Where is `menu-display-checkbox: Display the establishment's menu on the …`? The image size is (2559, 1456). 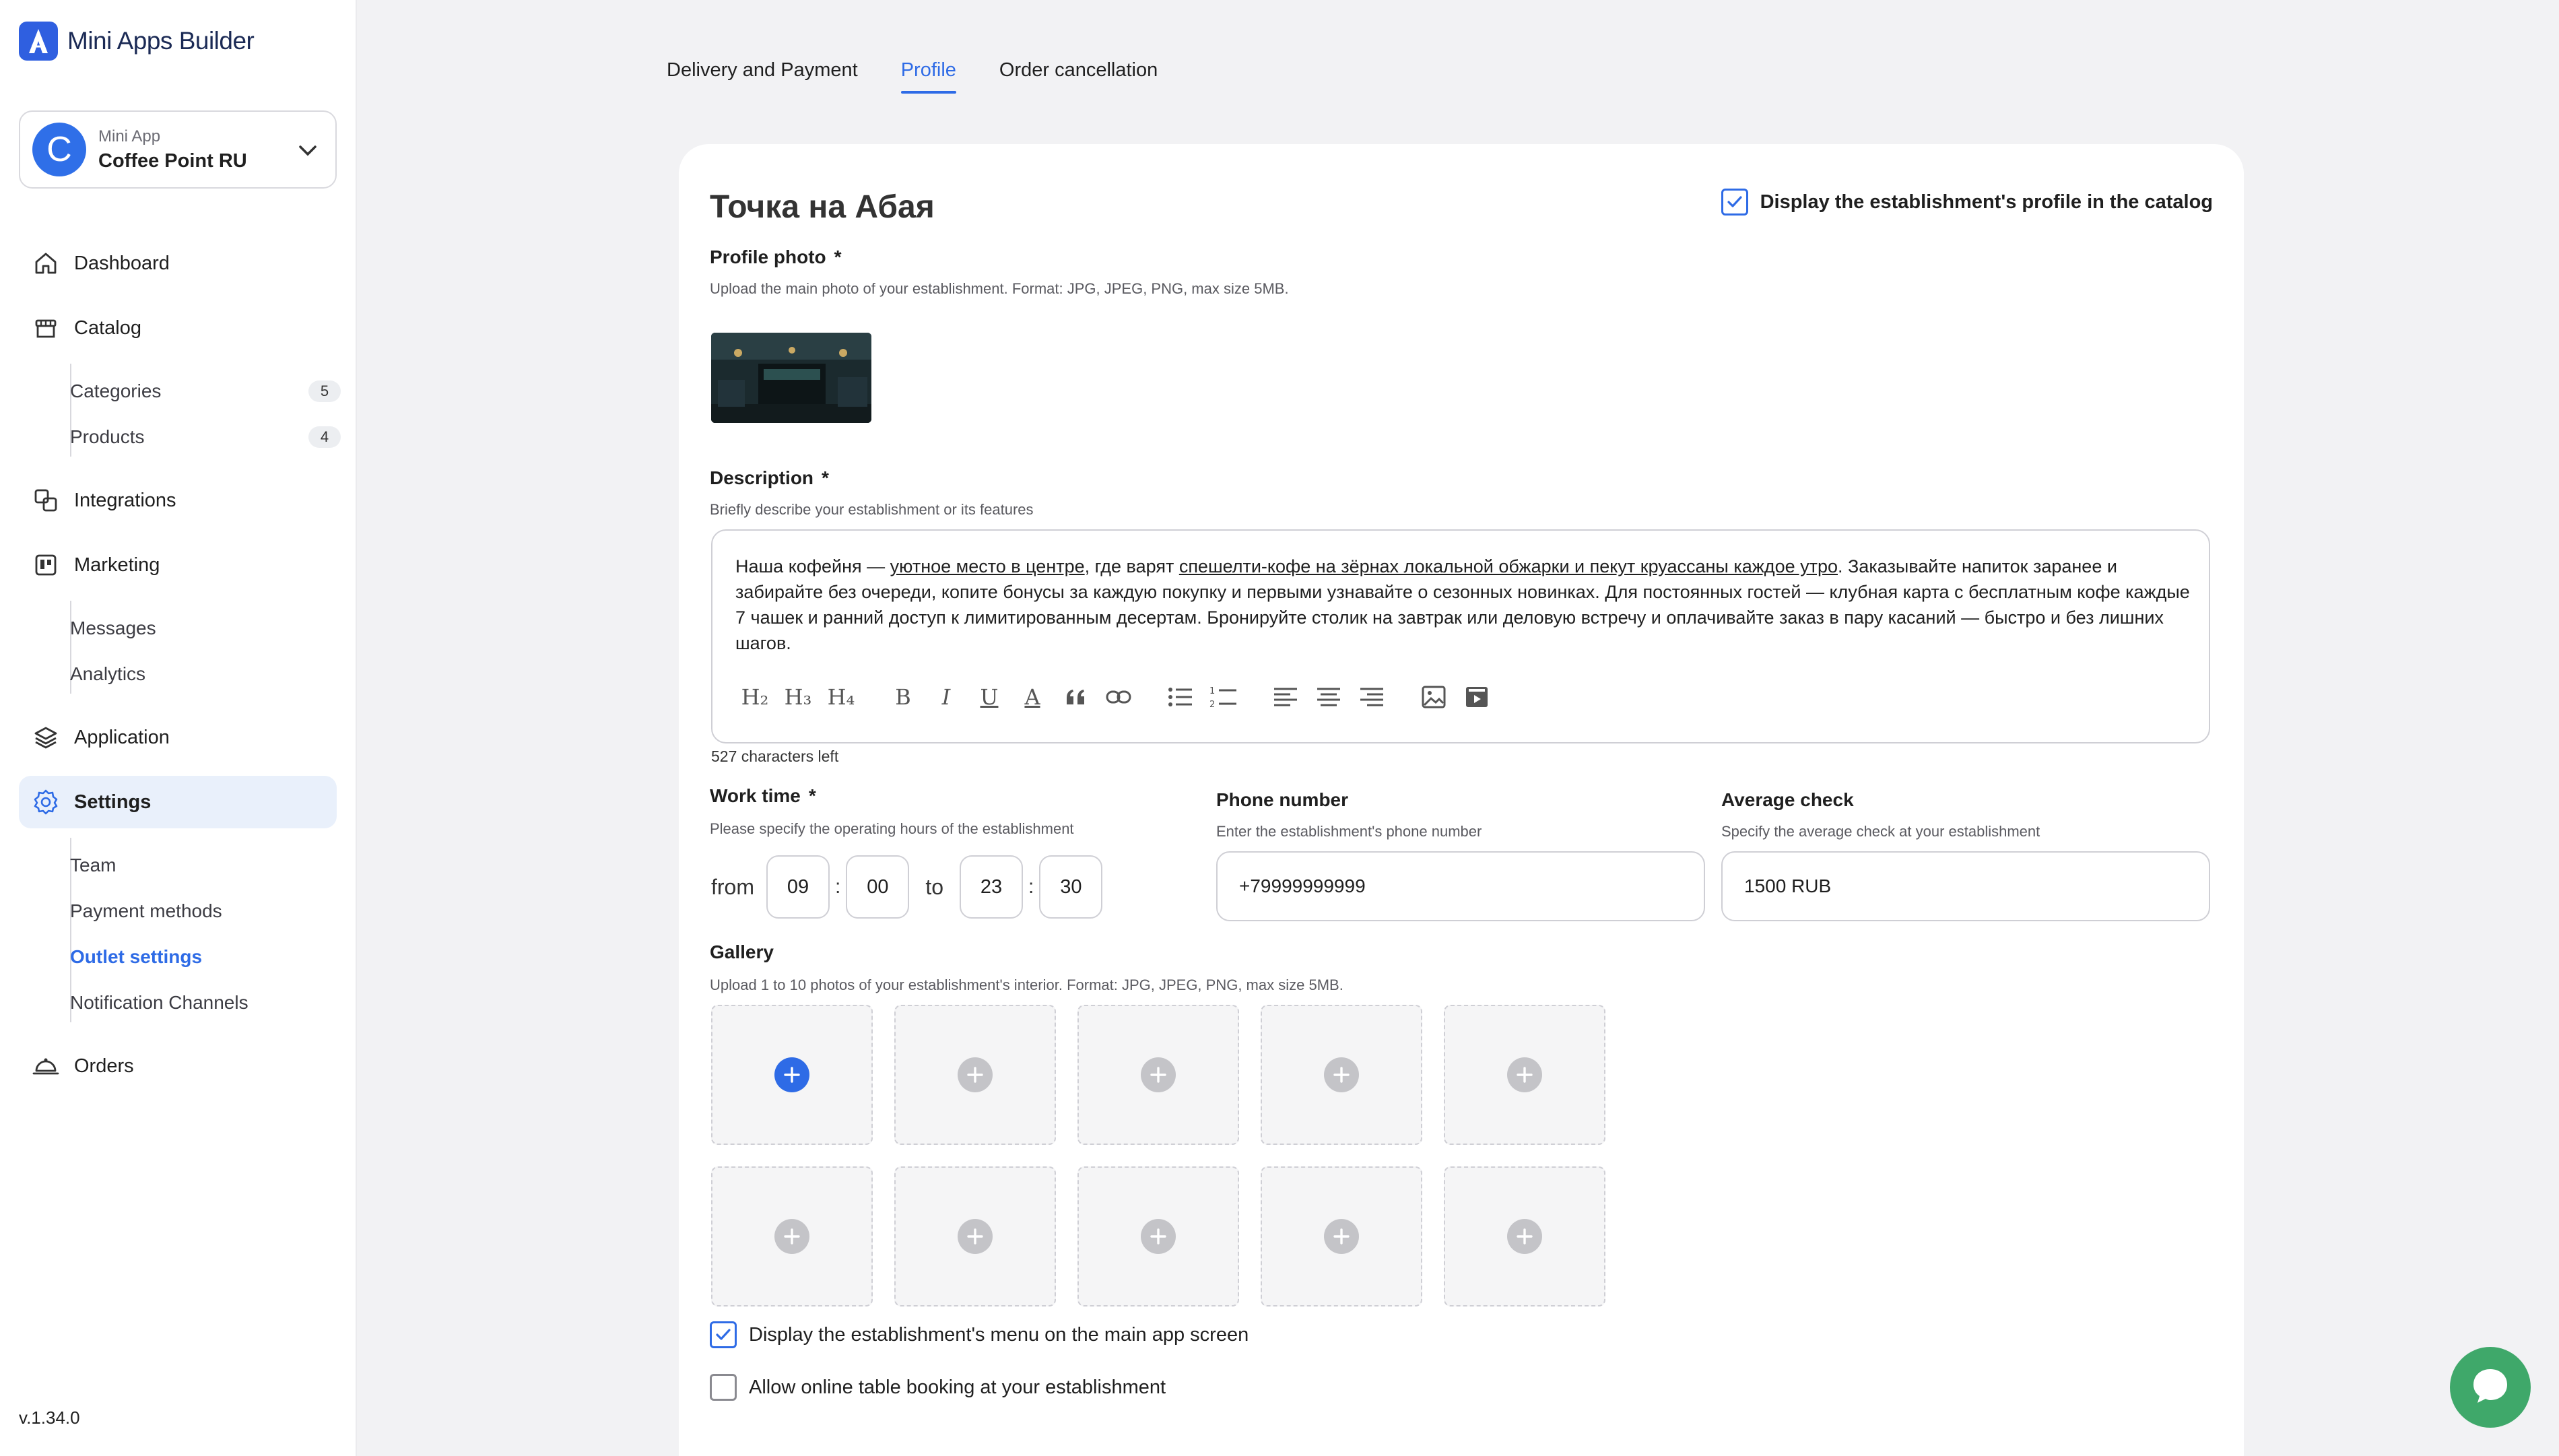
menu-display-checkbox: Display the establishment's menu on the … is located at coordinates (979, 1335).